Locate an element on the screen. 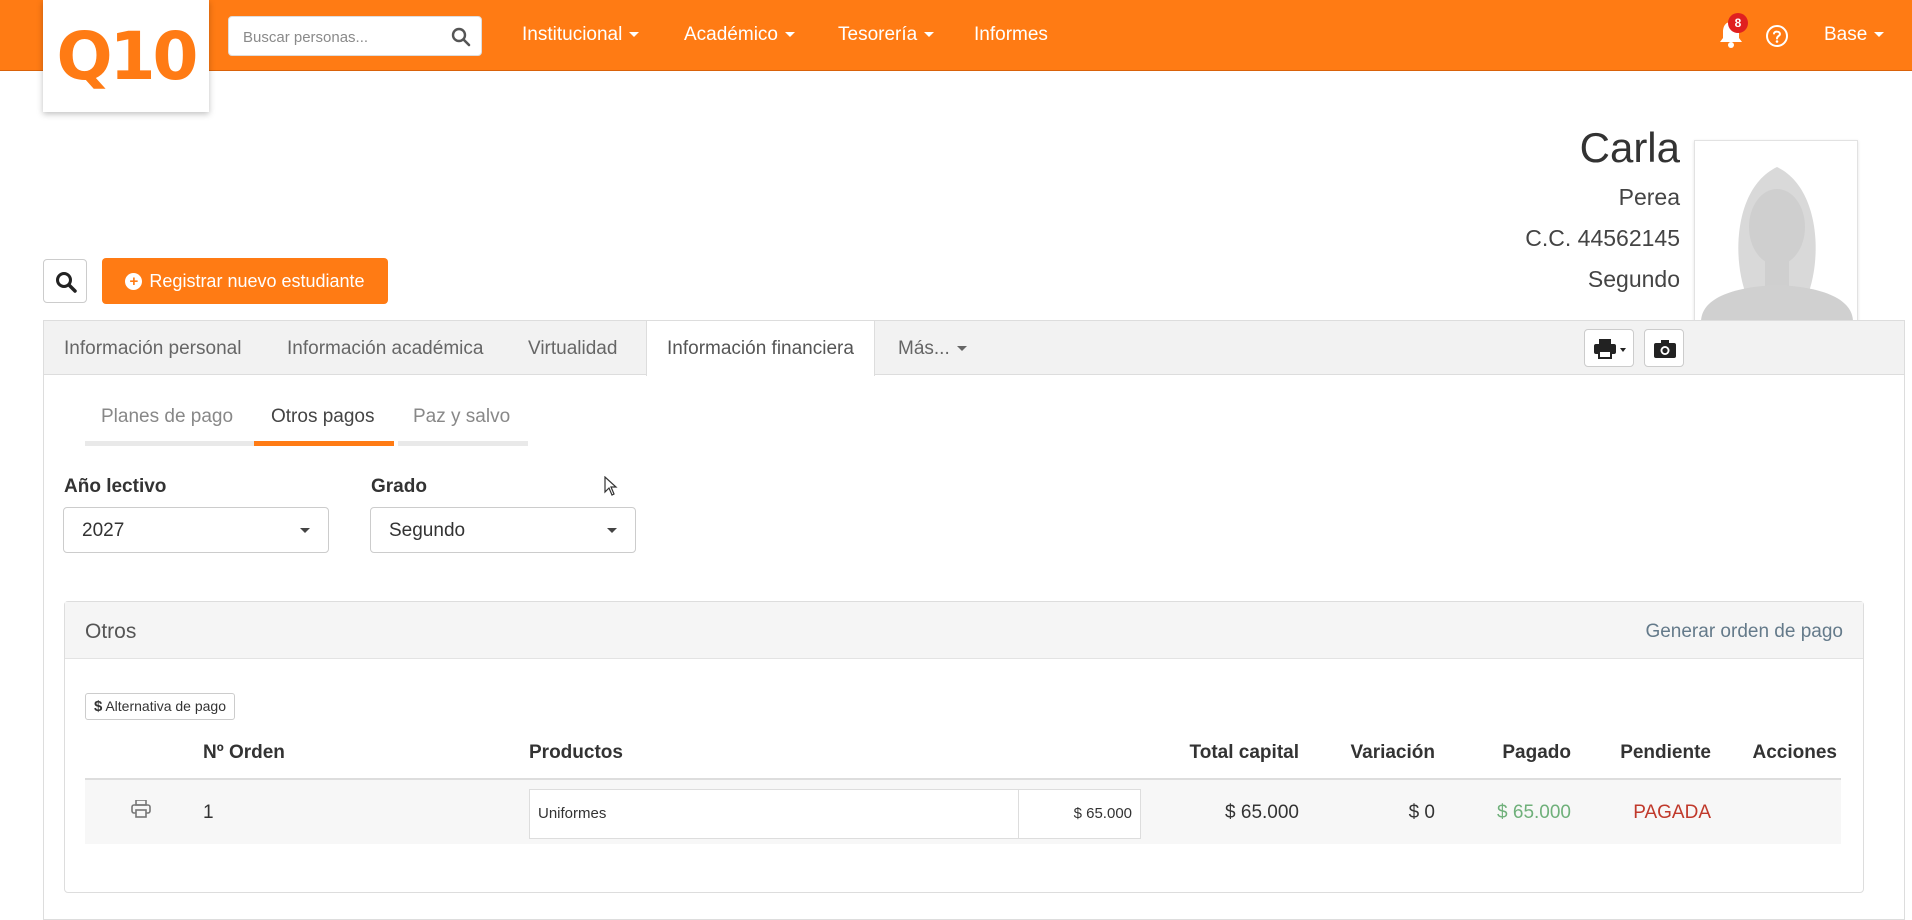 The width and height of the screenshot is (1912, 920). subtab-active-underline is located at coordinates (324, 443).